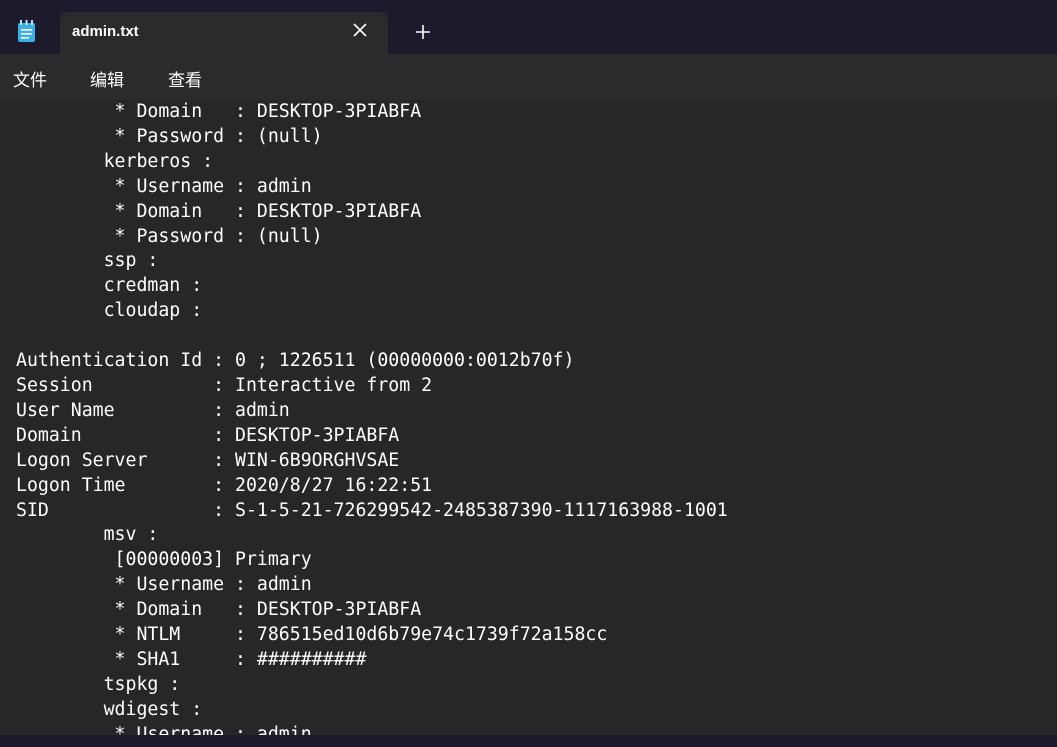 The height and width of the screenshot is (747, 1057). Describe the element at coordinates (224, 33) in the screenshot. I see `tab-admin-txt: admin.txt` at that location.